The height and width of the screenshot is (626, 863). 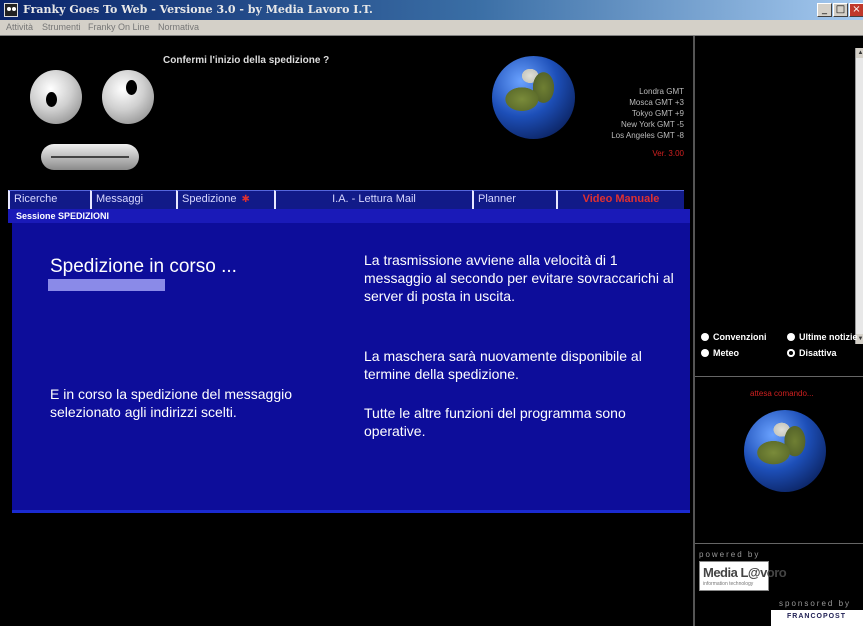 What do you see at coordinates (178, 27) in the screenshot?
I see `menu-normativa: Normativa` at bounding box center [178, 27].